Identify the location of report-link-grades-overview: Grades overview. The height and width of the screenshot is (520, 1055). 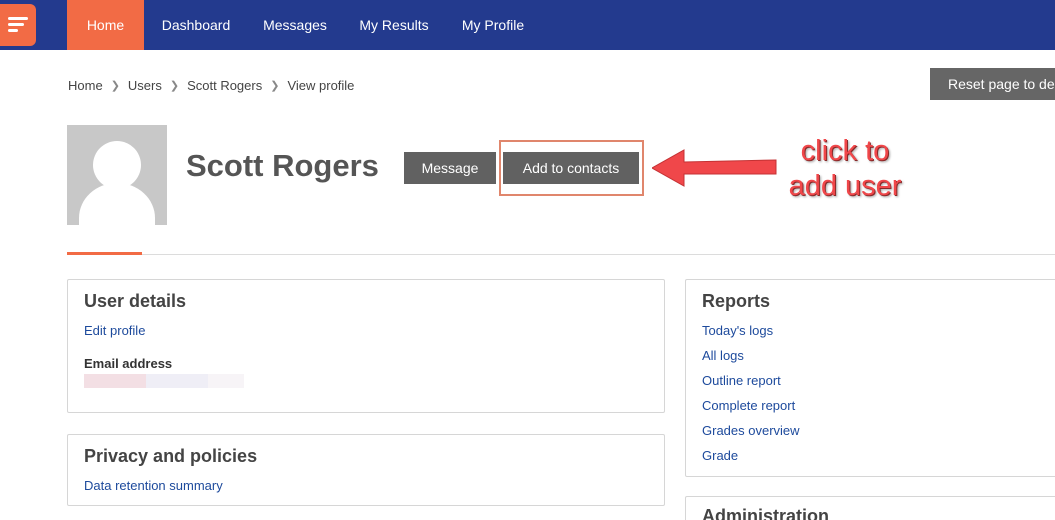
(751, 430).